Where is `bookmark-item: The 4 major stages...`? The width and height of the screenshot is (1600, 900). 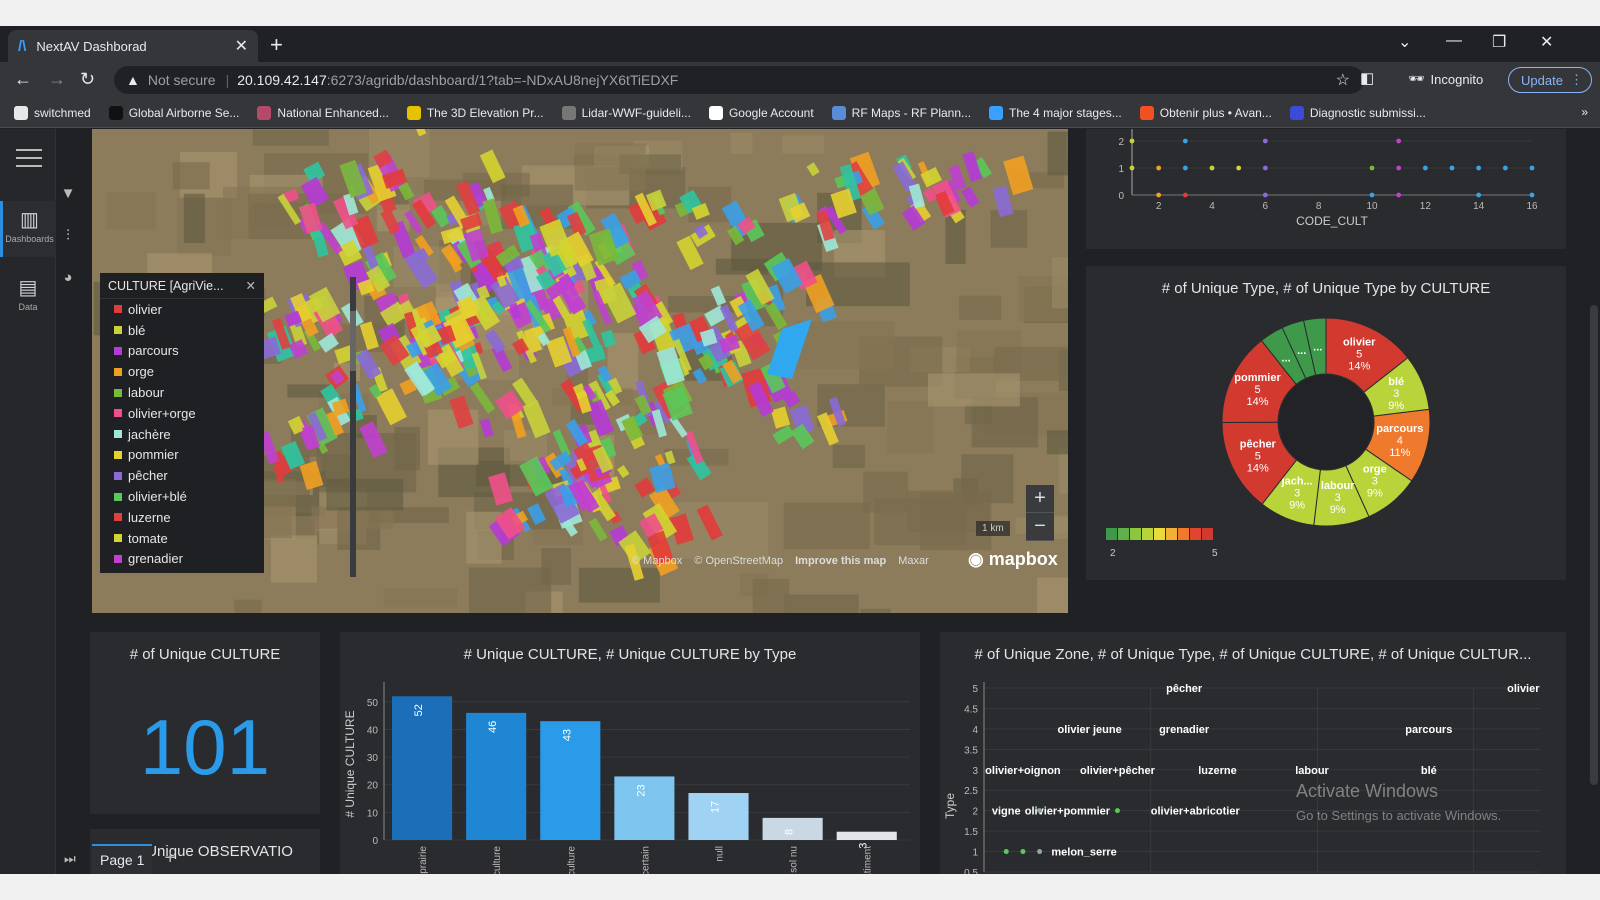
bookmark-item: The 4 major stages... is located at coordinates (1055, 112).